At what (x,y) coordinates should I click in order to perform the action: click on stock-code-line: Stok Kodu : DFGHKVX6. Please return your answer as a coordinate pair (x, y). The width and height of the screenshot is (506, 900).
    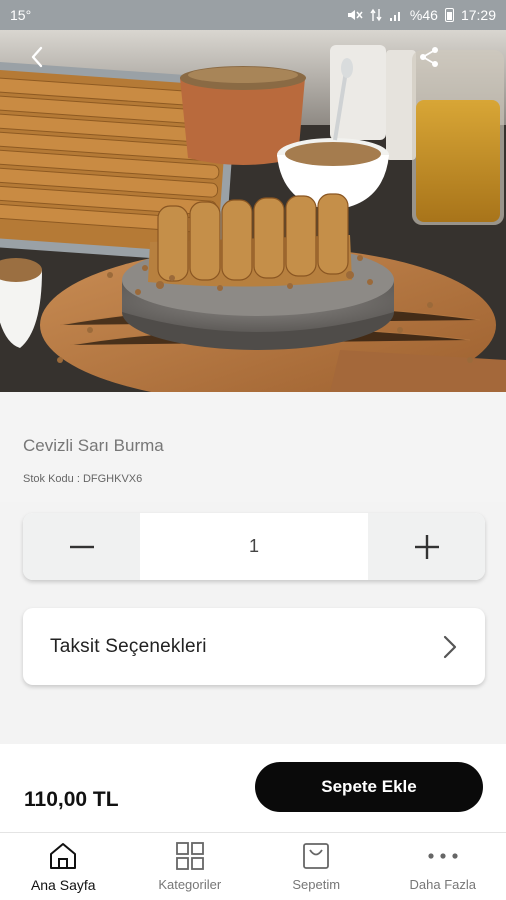
    Looking at the image, I should click on (82, 479).